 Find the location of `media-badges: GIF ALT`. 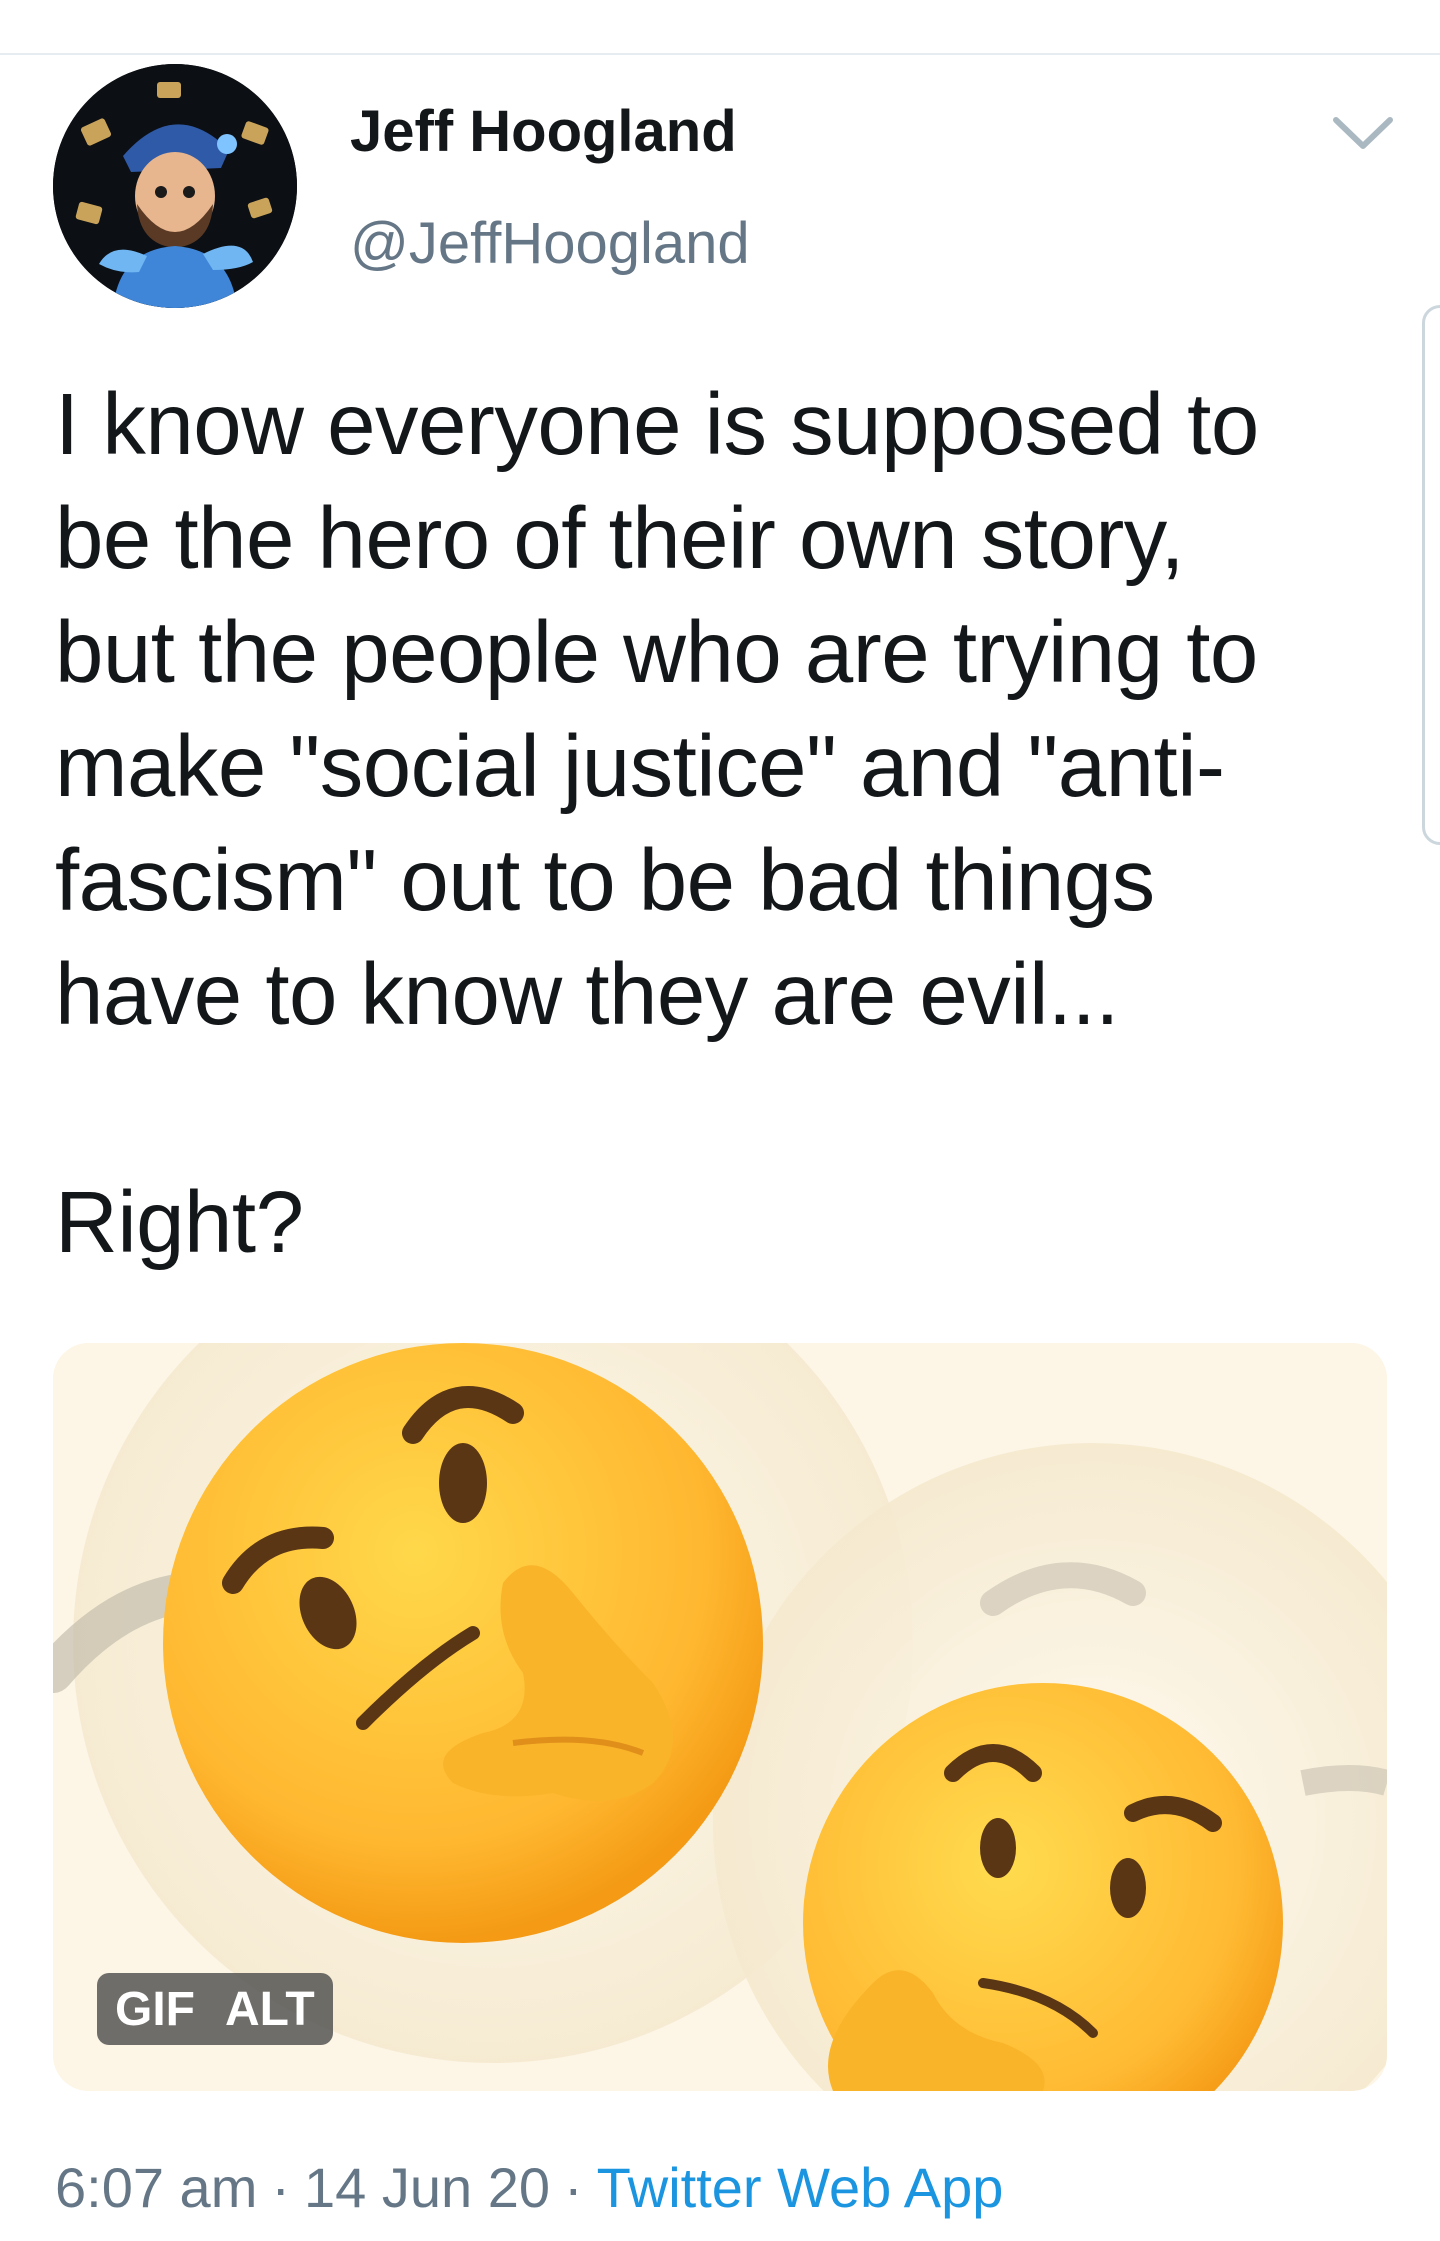

media-badges: GIF ALT is located at coordinates (215, 2009).